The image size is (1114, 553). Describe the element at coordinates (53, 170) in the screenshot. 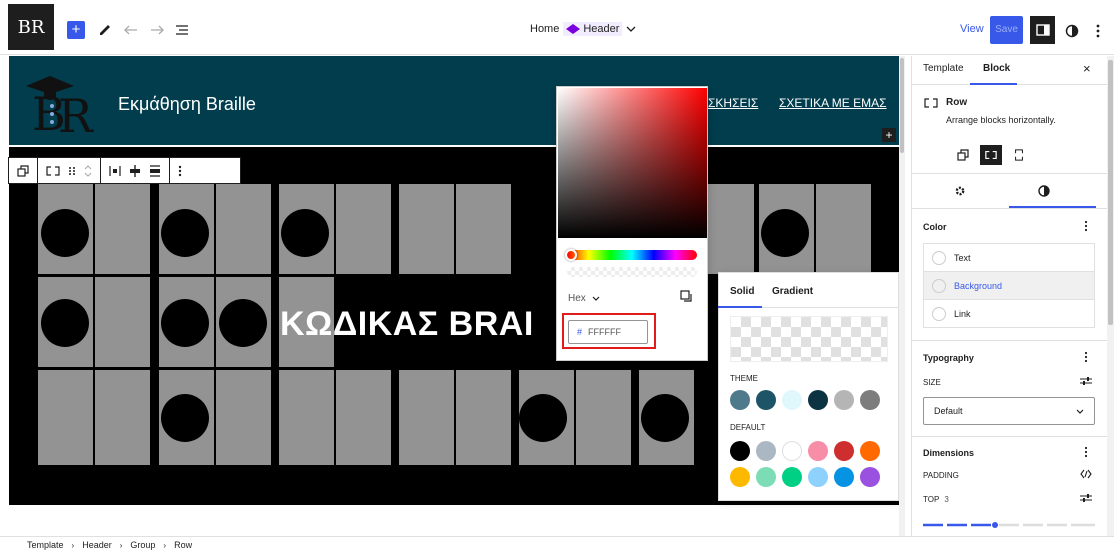

I see `row-icon` at that location.